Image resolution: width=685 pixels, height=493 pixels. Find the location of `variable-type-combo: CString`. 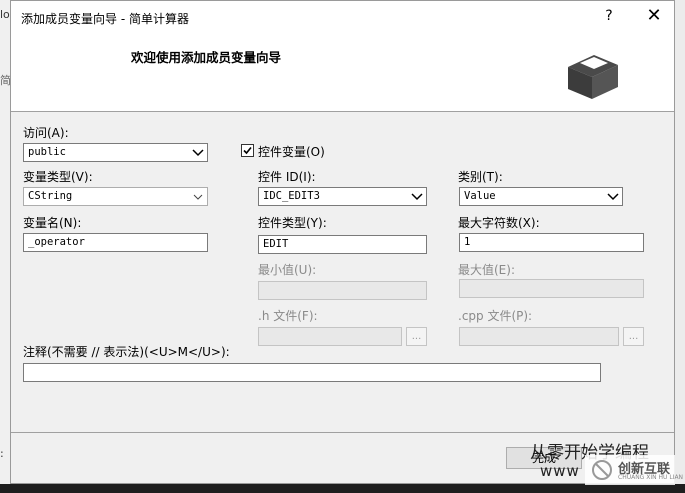

variable-type-combo: CString is located at coordinates (115, 196).